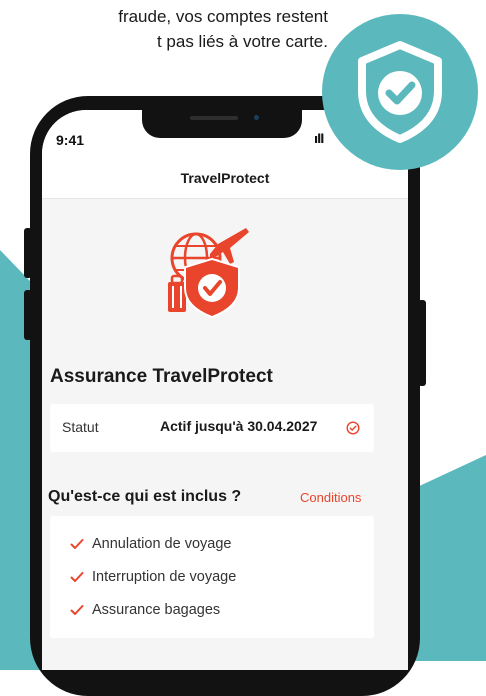 The image size is (486, 696). Describe the element at coordinates (223, 16) in the screenshot. I see `promo-line-1: fraude, vos comptes restent` at that location.